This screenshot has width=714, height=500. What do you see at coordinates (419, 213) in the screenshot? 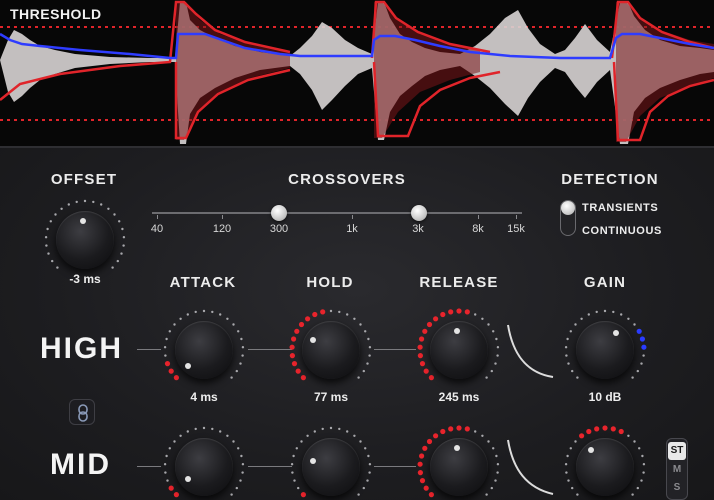
I see `crossover-high-handle` at bounding box center [419, 213].